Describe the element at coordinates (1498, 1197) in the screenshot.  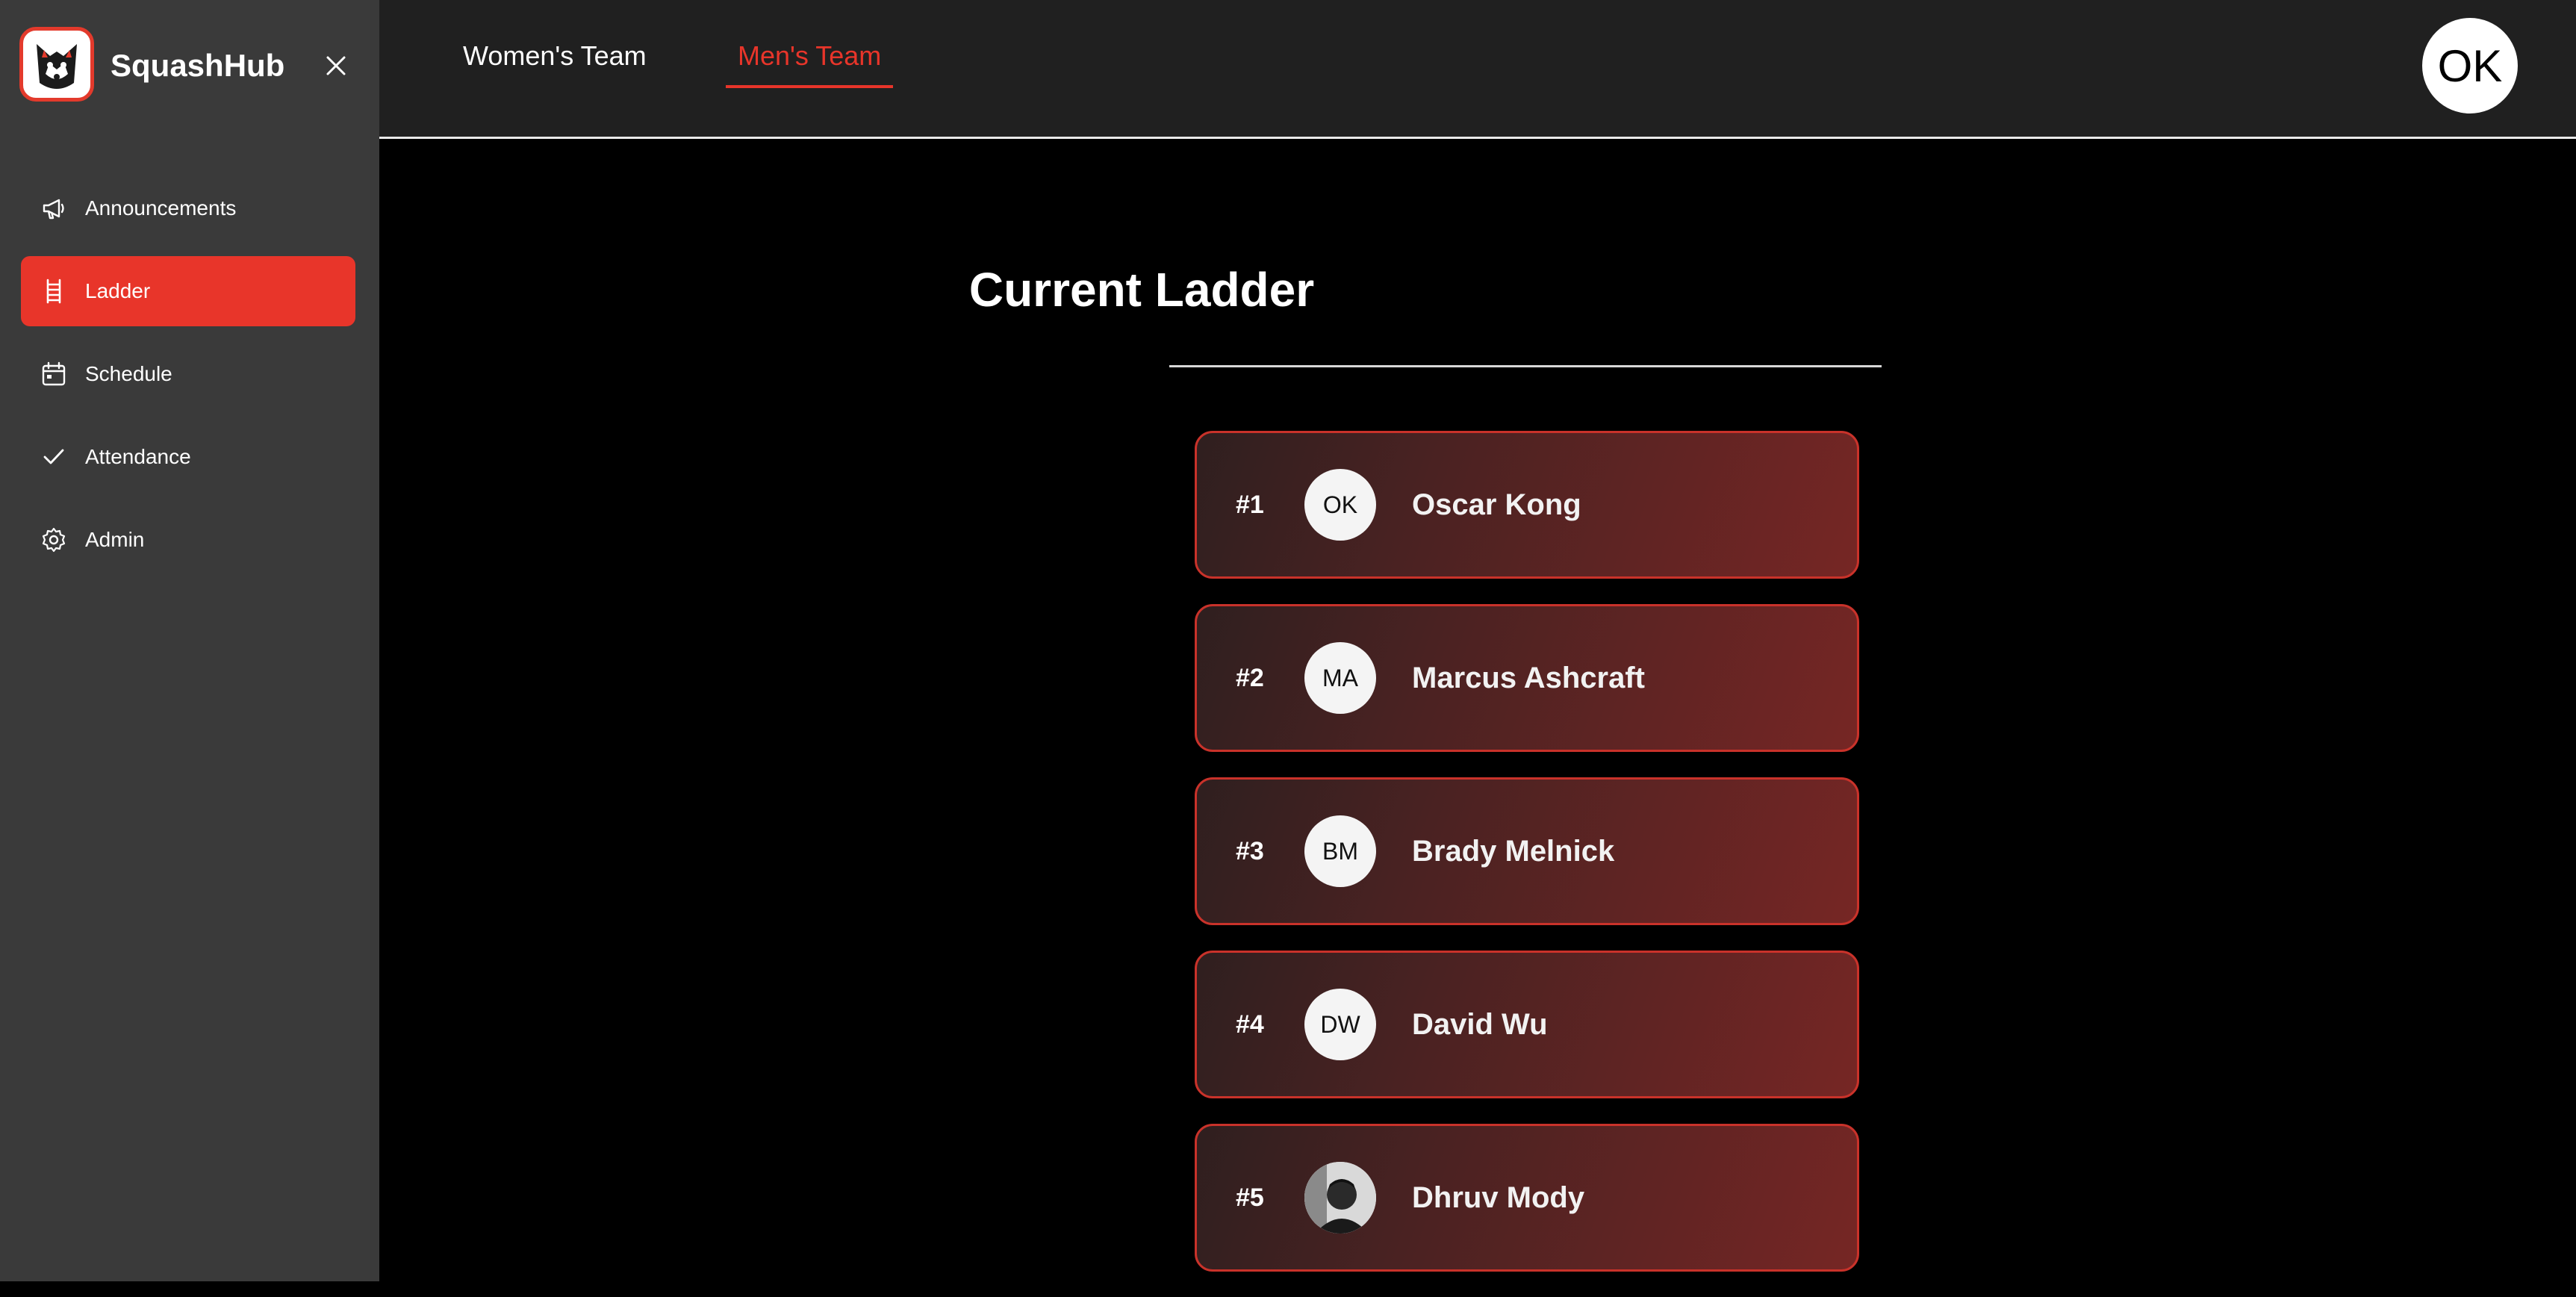
I see `player-name: Dhruv Mody` at that location.